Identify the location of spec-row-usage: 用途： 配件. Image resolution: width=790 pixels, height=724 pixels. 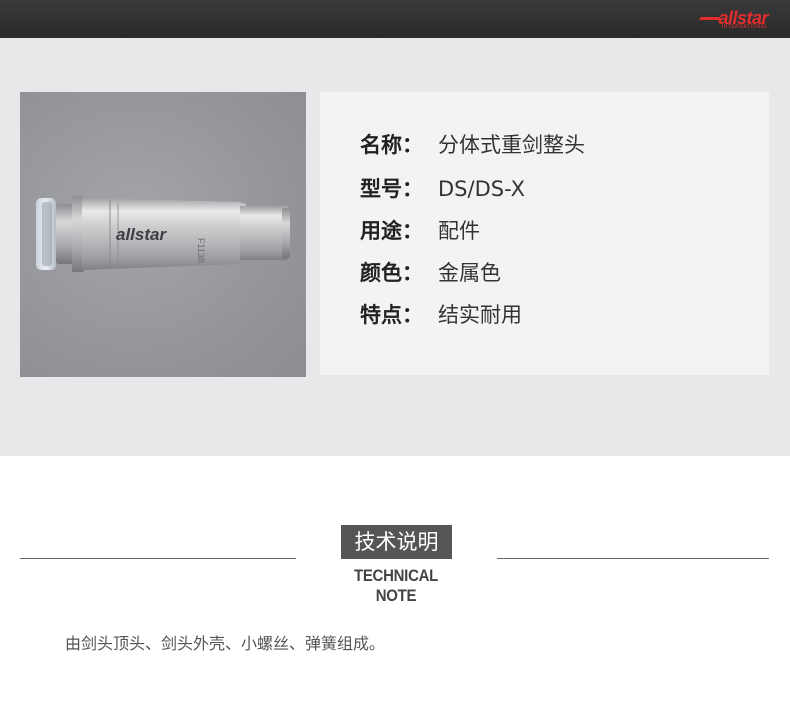
(420, 231).